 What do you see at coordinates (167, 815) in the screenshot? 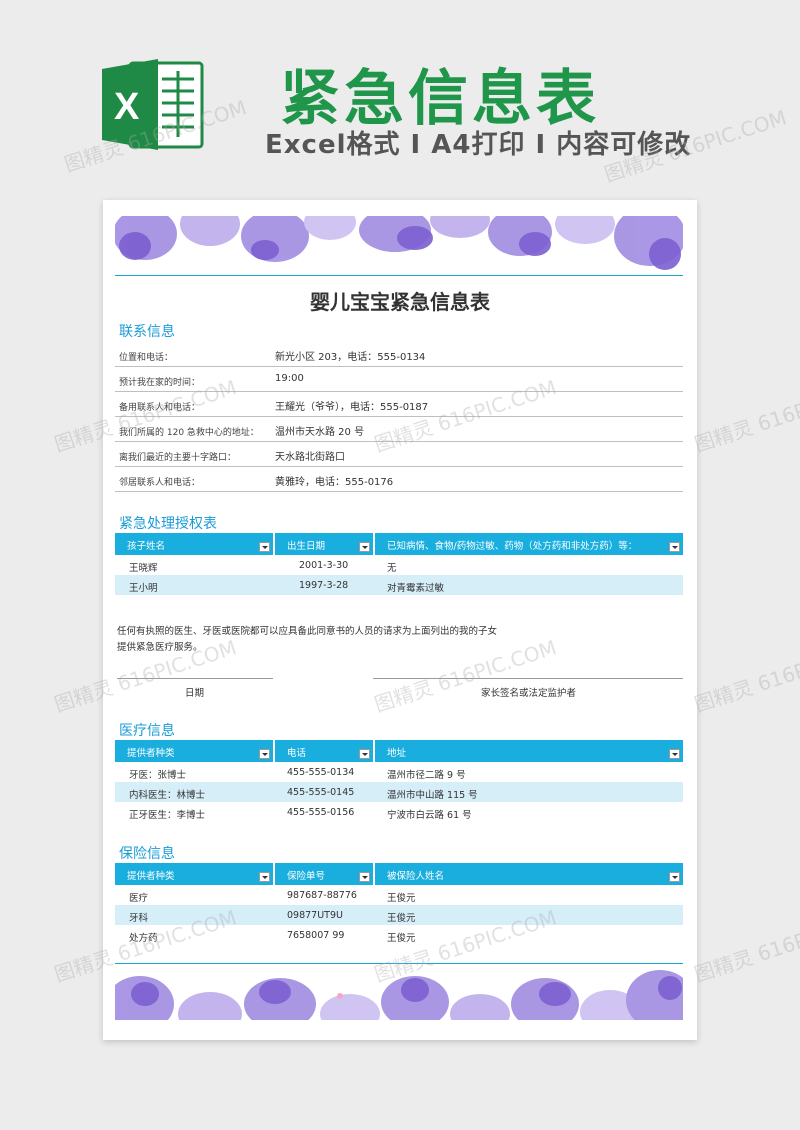
I see `table-cell: 正牙医生：李博士` at bounding box center [167, 815].